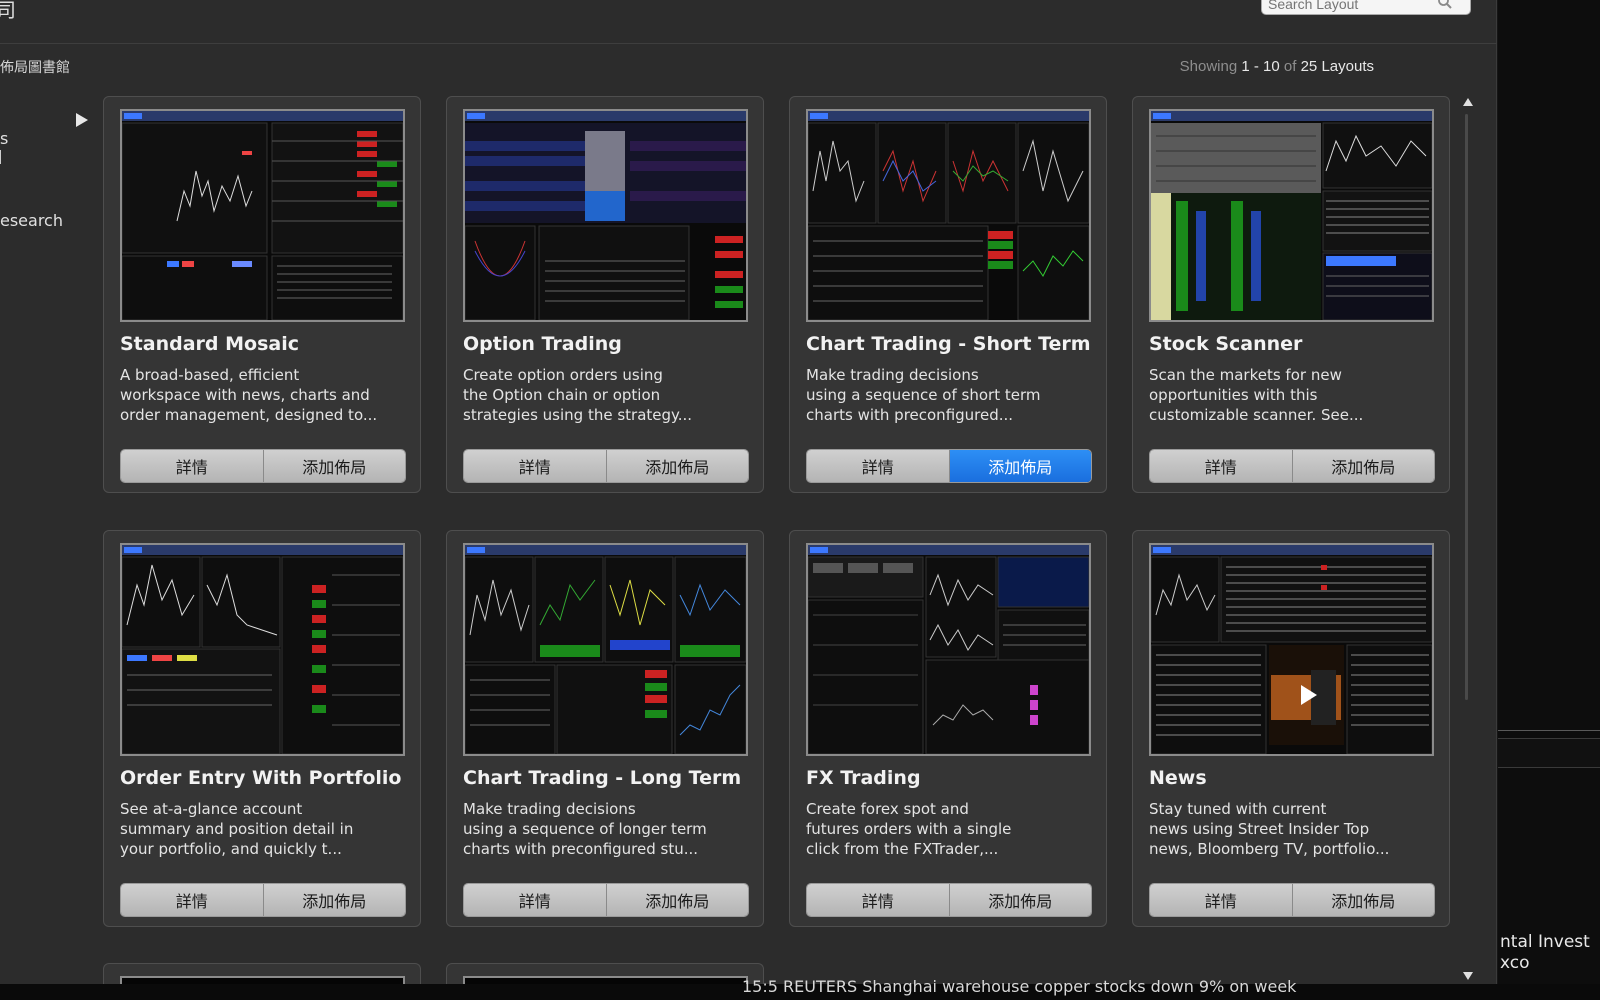  Describe the element at coordinates (1545, 942) in the screenshot. I see `background-text-1: ntal Invest` at that location.